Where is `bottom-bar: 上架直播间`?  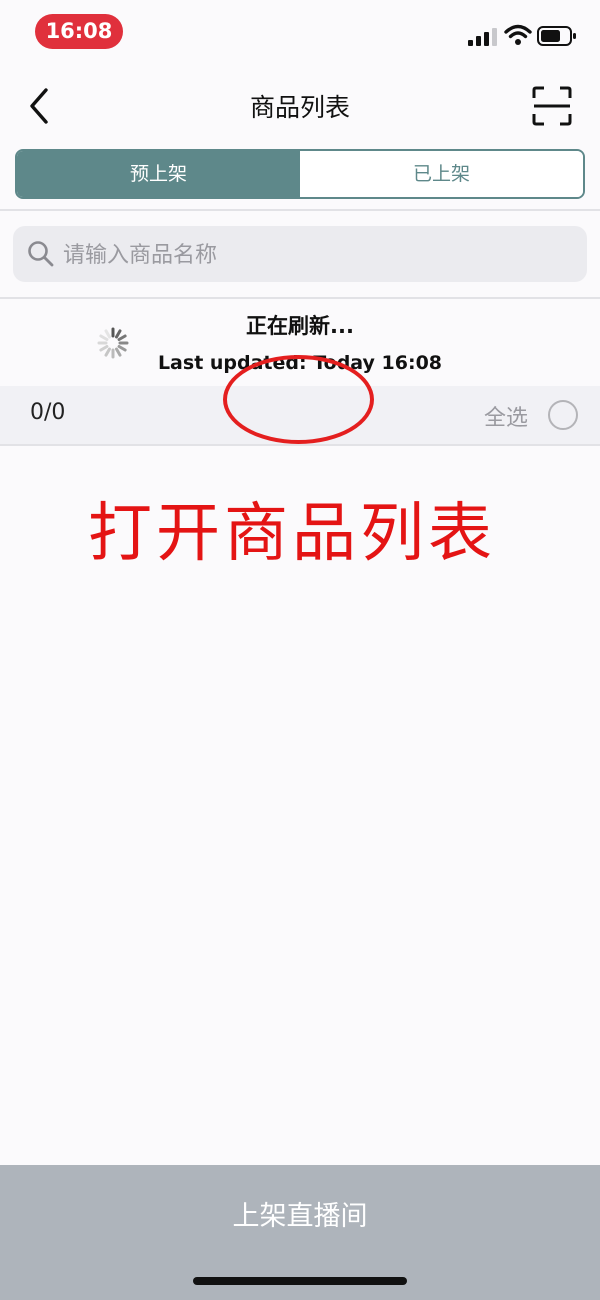 bottom-bar: 上架直播间 is located at coordinates (300, 1232).